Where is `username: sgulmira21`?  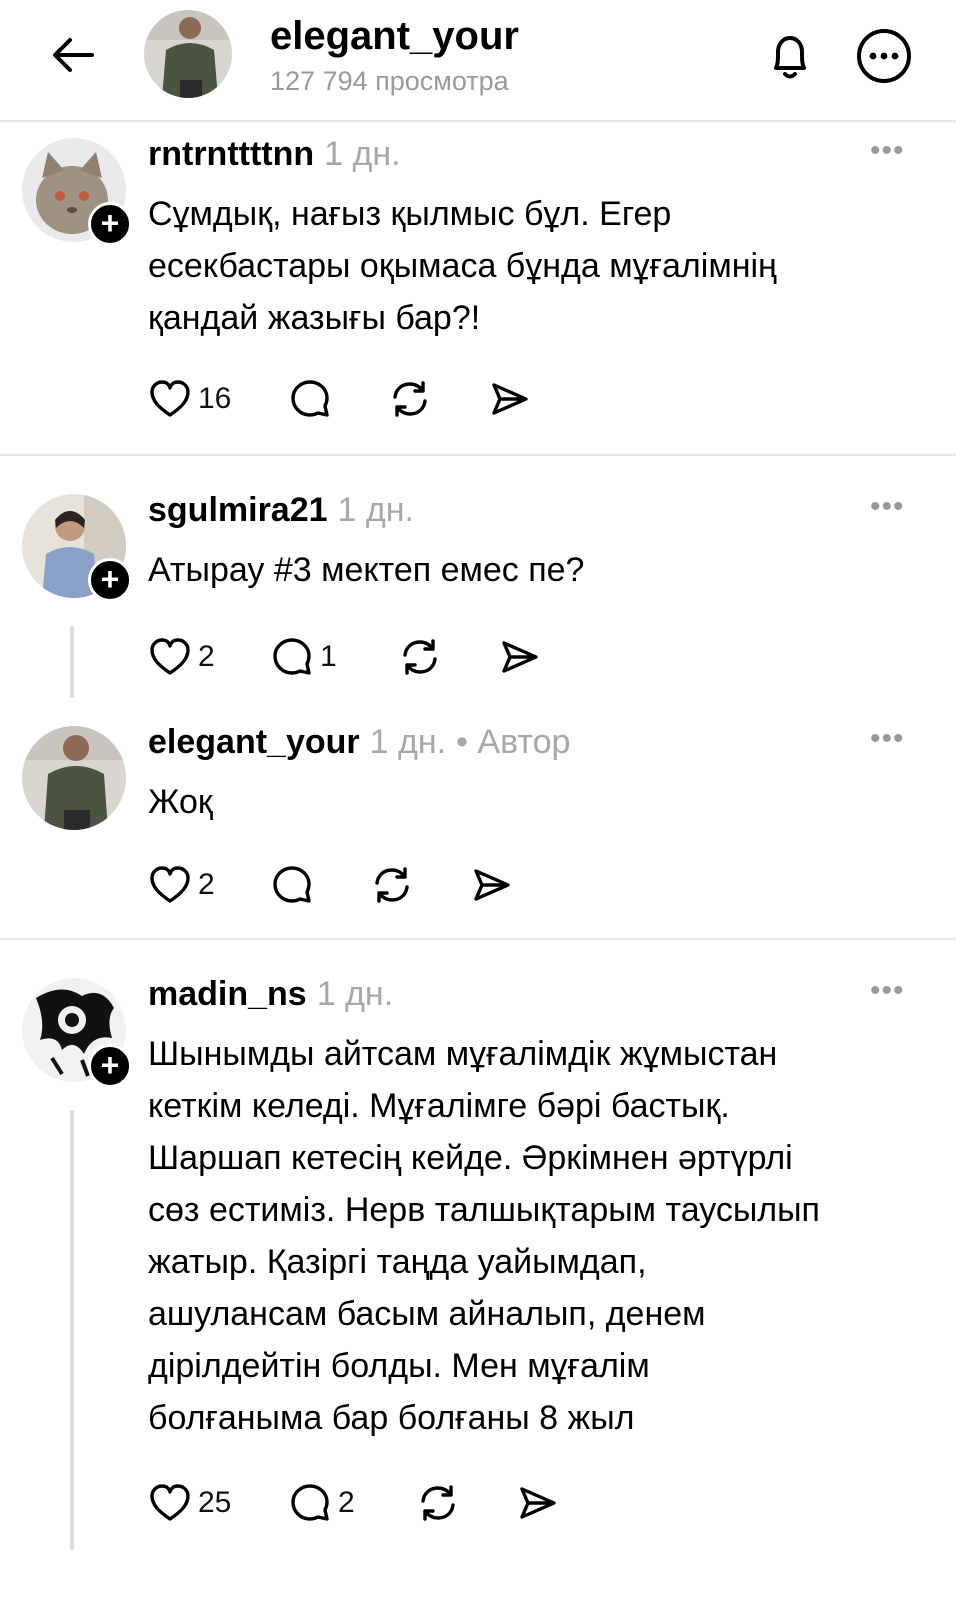
username: sgulmira21 is located at coordinates (238, 510).